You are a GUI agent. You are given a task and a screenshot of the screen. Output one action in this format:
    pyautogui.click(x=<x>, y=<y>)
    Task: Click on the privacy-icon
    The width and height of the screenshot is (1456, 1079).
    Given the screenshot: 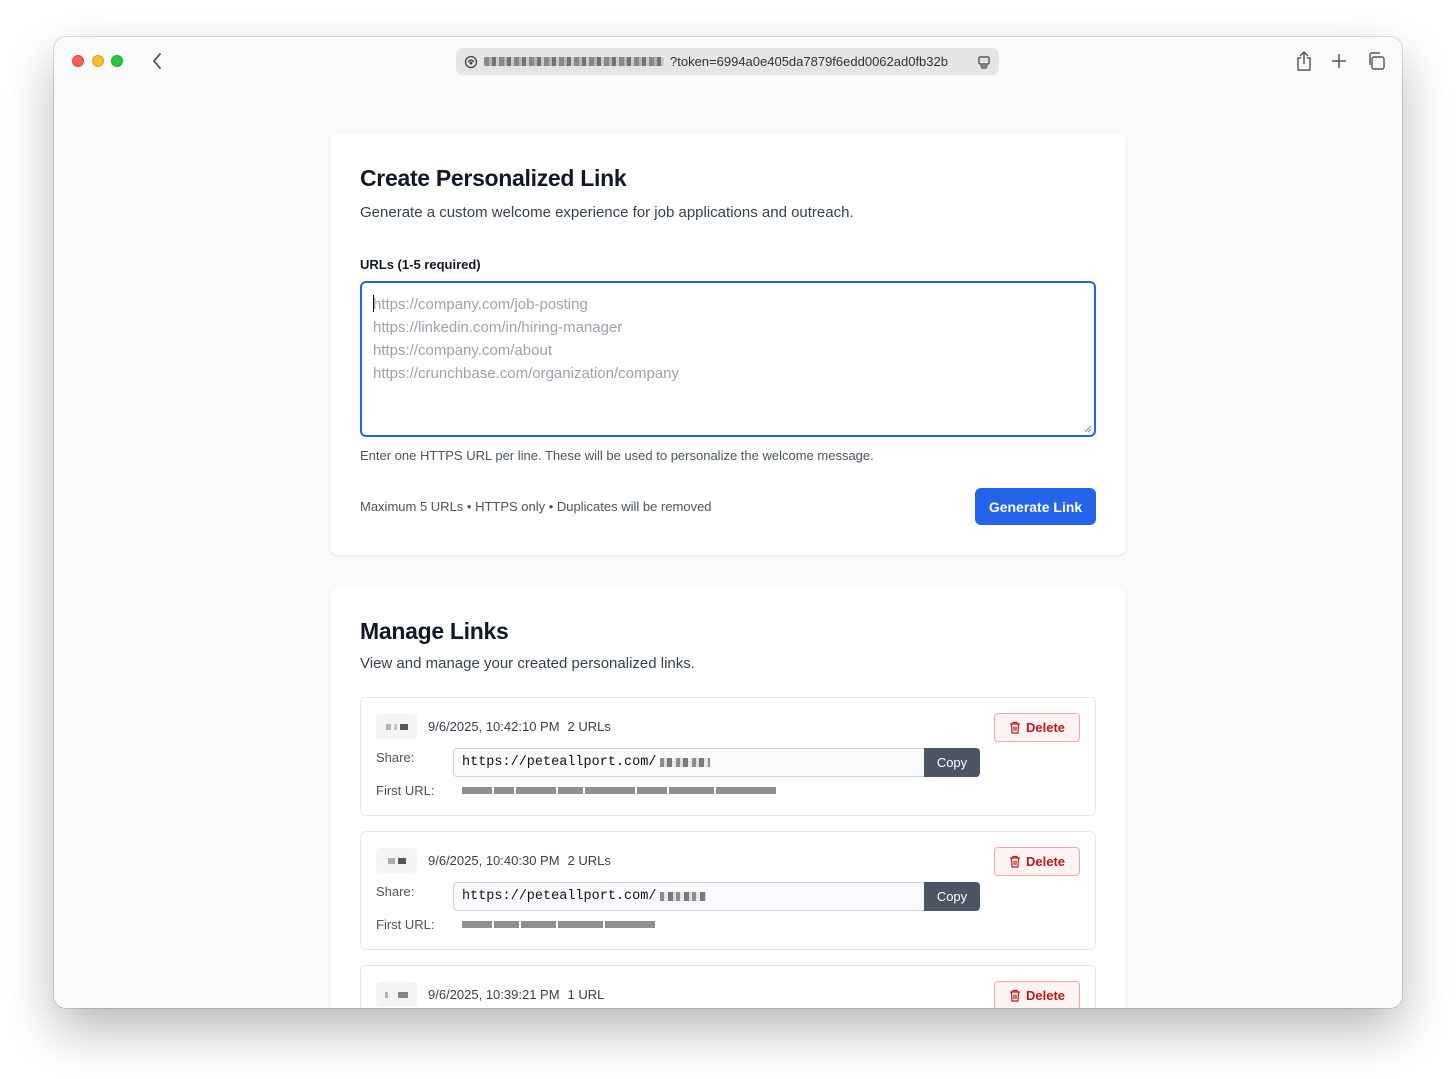 What is the action you would take?
    pyautogui.click(x=471, y=61)
    